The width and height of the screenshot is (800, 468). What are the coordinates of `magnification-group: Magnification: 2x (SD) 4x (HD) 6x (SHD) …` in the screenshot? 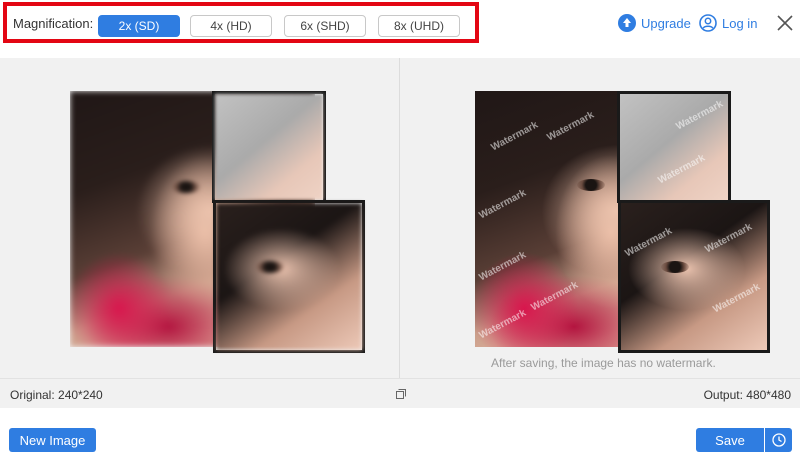 It's located at (241, 22).